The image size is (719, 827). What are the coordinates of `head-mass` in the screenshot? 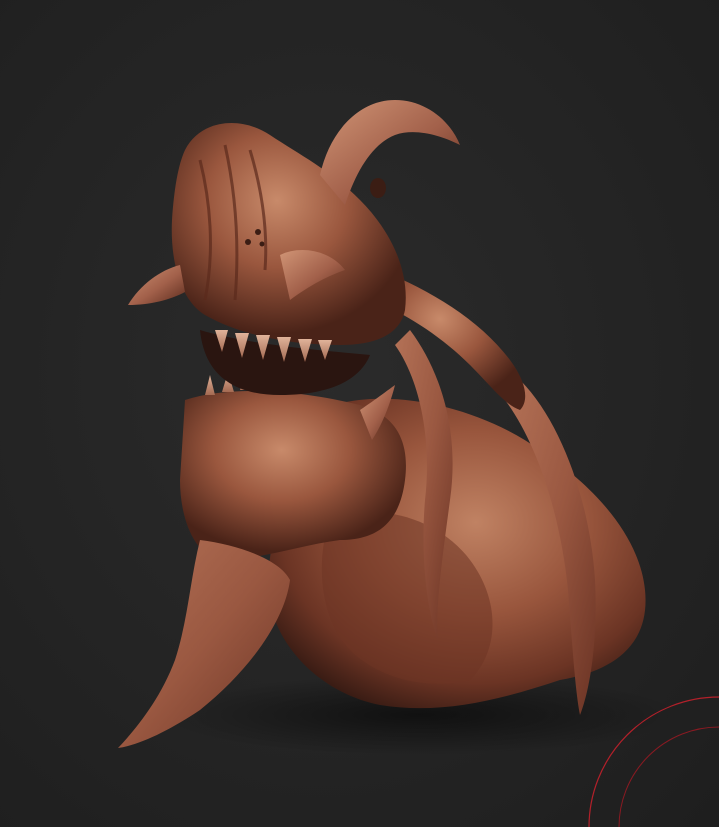 It's located at (288, 234).